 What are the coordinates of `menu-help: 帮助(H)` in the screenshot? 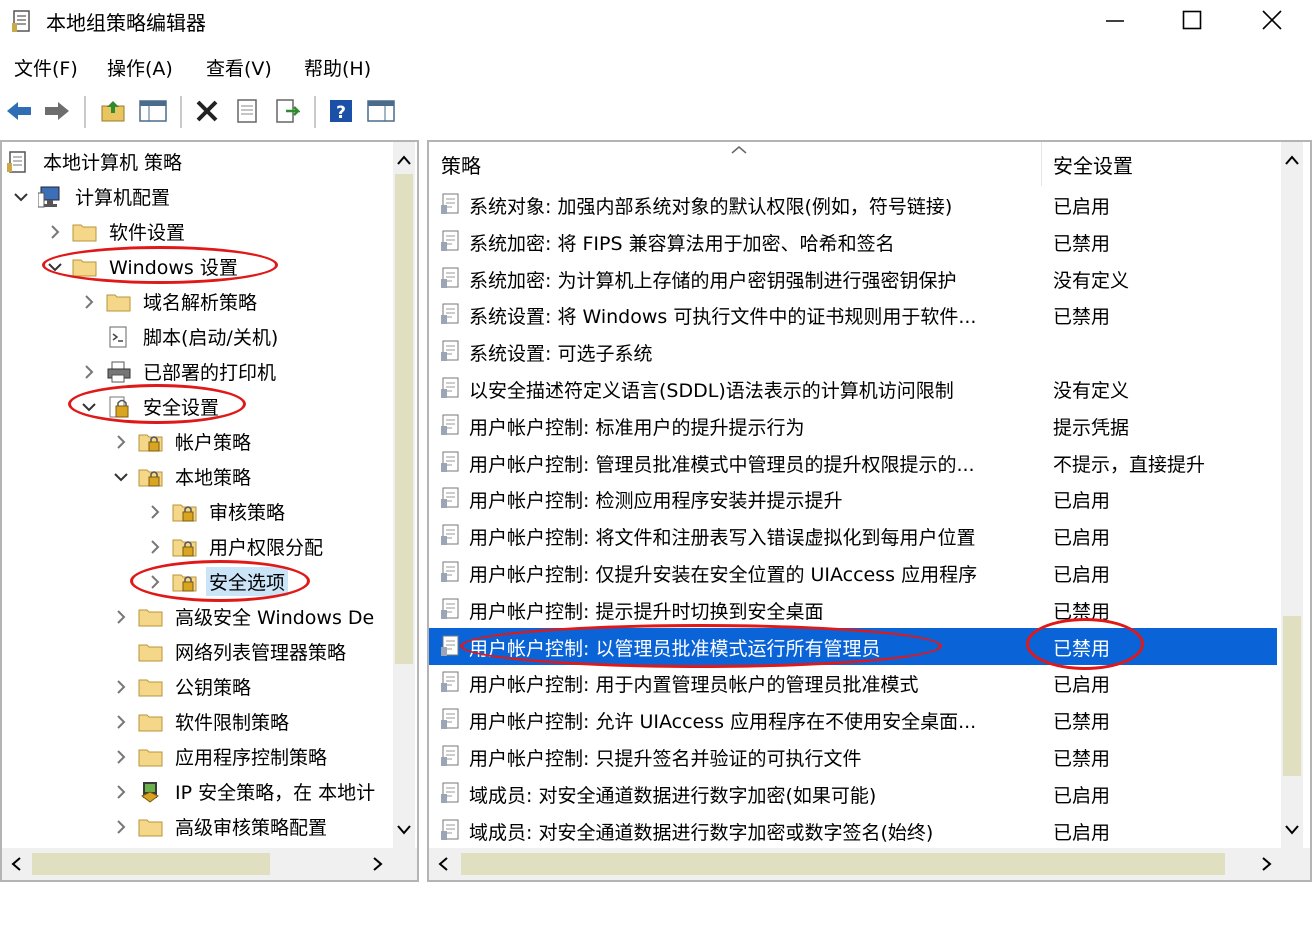 It's located at (337, 67).